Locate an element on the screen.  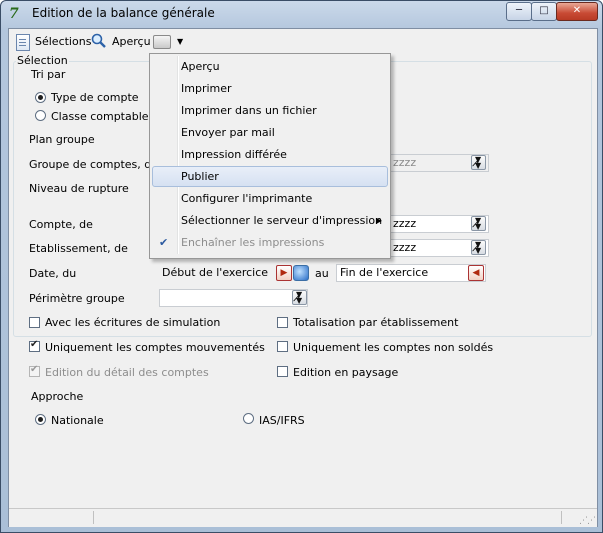
checkbox-paysage is located at coordinates (282, 371).